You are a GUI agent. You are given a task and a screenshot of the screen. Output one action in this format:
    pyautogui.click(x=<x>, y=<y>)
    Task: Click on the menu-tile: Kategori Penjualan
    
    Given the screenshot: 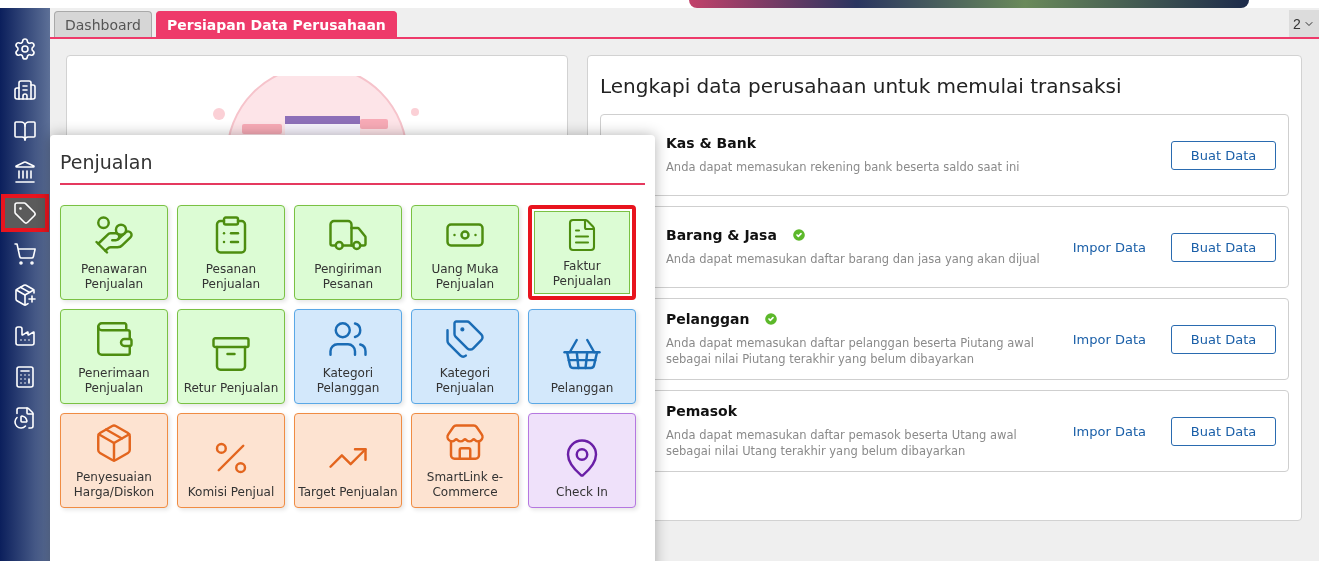 What is the action you would take?
    pyautogui.click(x=465, y=356)
    